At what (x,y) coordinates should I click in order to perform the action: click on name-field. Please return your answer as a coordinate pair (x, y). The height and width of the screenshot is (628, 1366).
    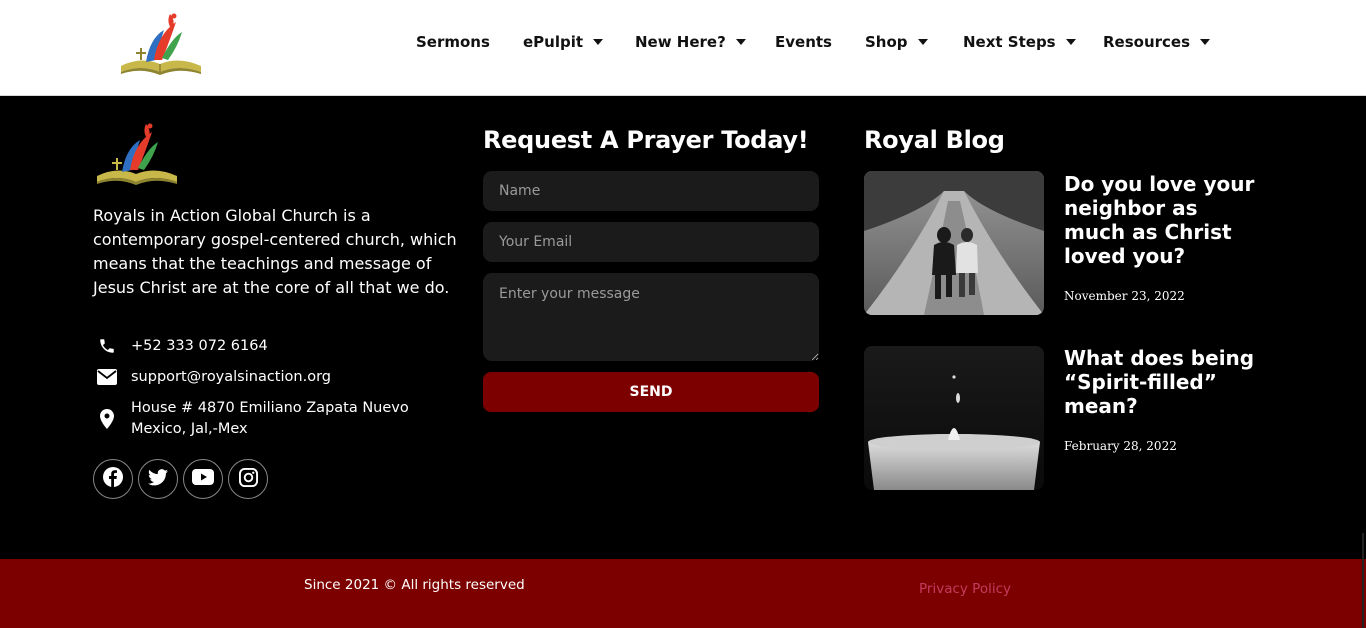
    Looking at the image, I should click on (651, 191).